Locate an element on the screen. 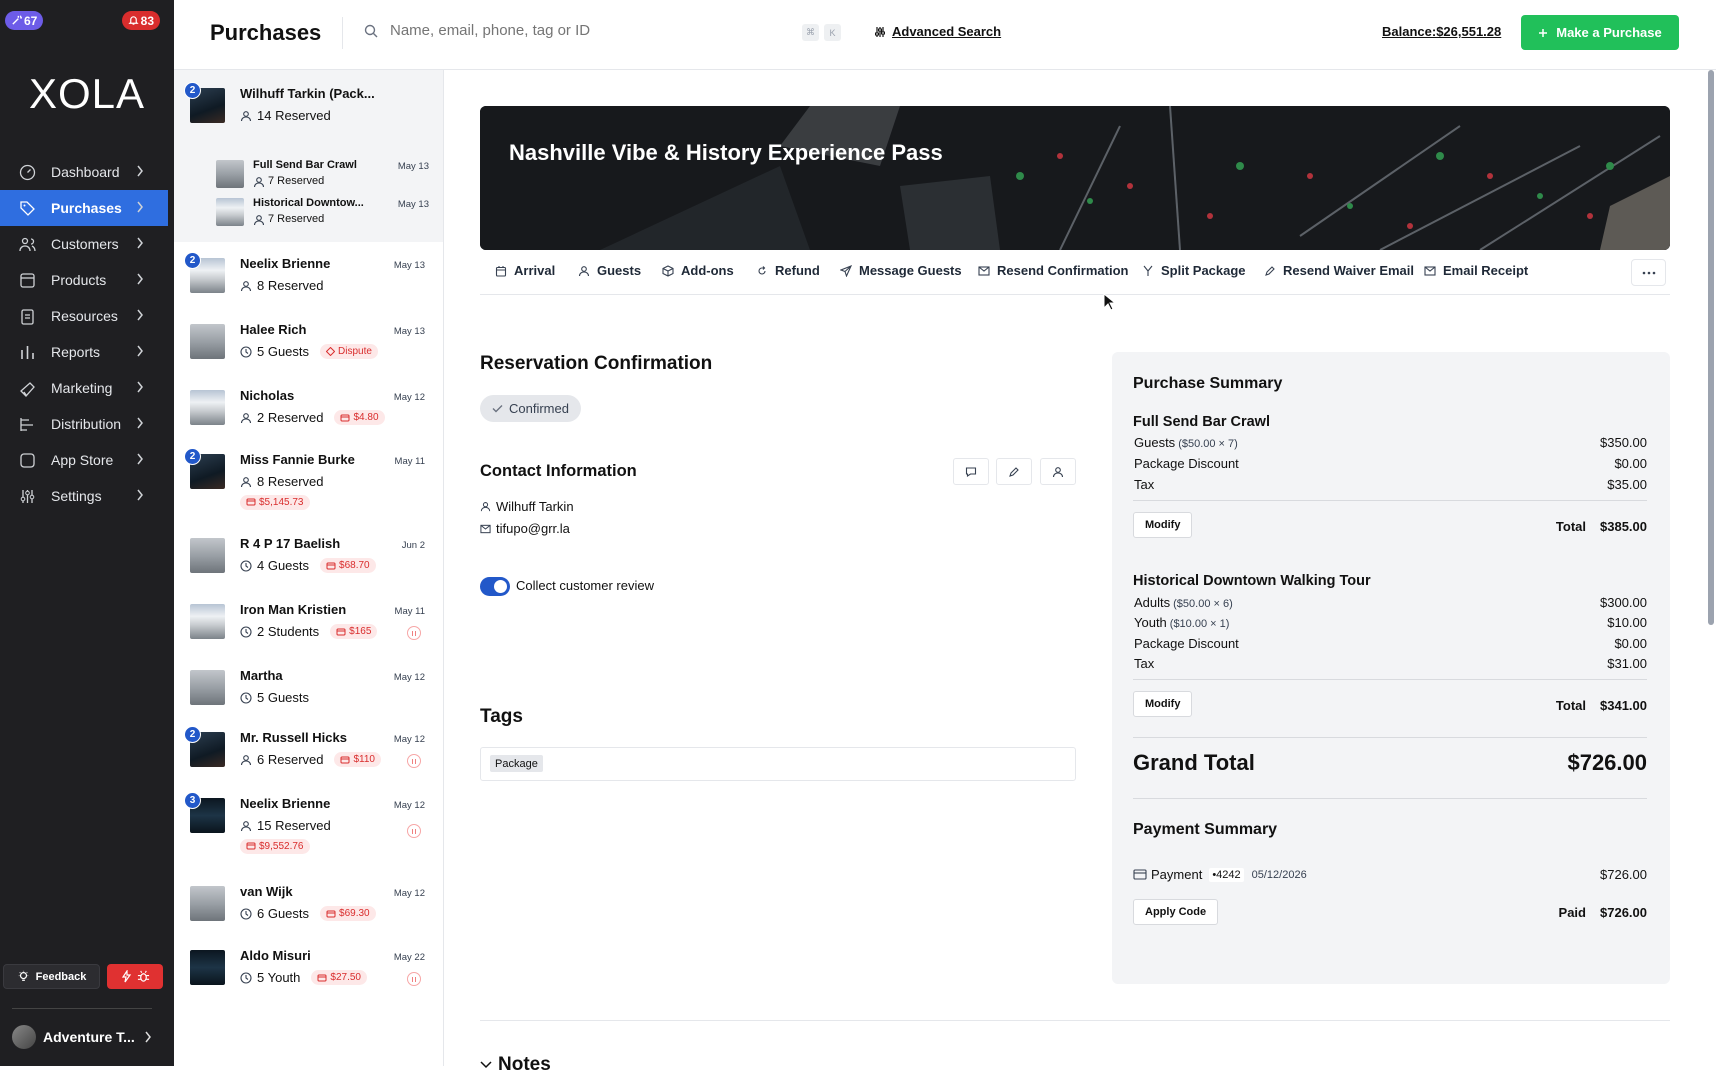 This screenshot has width=1716, height=1076. purchase-row: 2 Neelix Brienne May 13 8 Reserved is located at coordinates (308, 275).